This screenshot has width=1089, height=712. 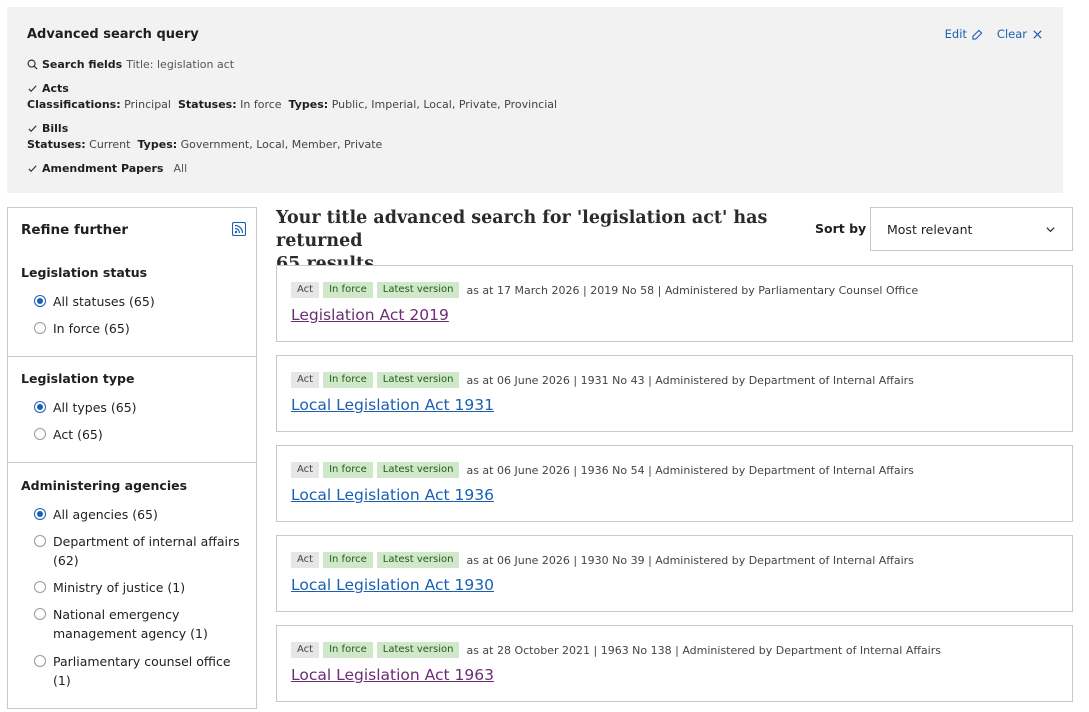 I want to click on radio-label: All types (65), so click(x=95, y=407).